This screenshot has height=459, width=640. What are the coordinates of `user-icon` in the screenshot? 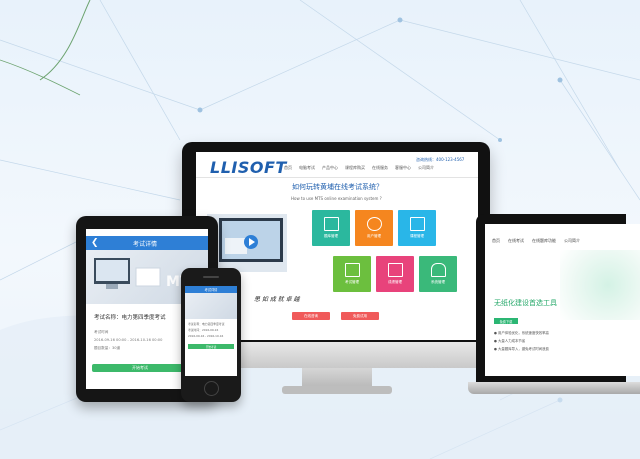 It's located at (374, 224).